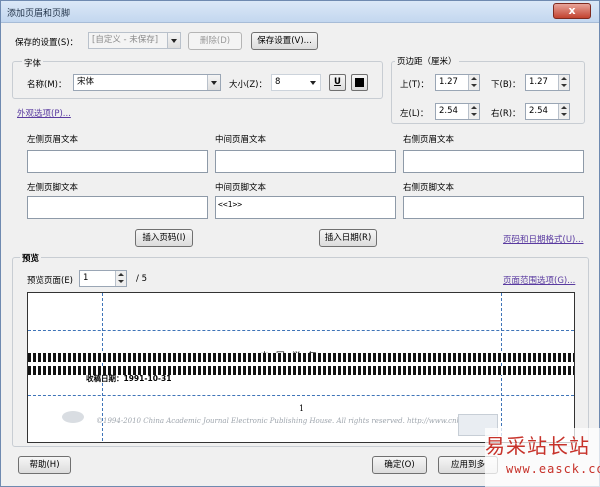 This screenshot has width=600, height=487. Describe the element at coordinates (125, 40) in the screenshot. I see `saved-settings-value: [自定义 - 未保存]` at that location.